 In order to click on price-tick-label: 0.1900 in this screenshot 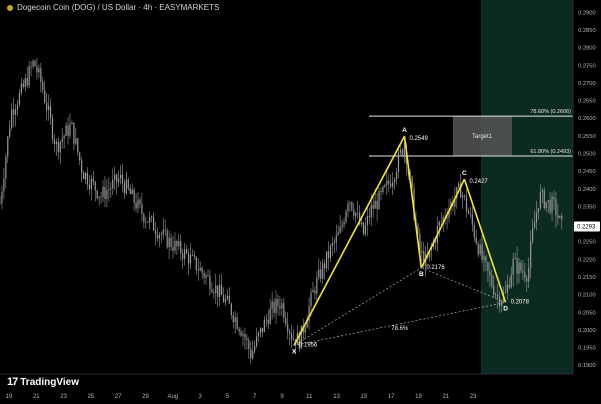, I will do `click(587, 366)`.